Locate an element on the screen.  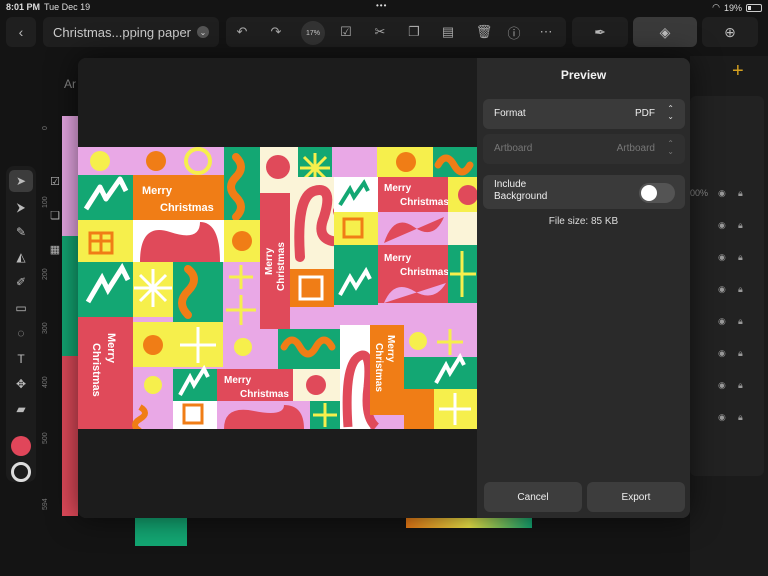
canvas-artwork-bottom is located at coordinates (161, 532).